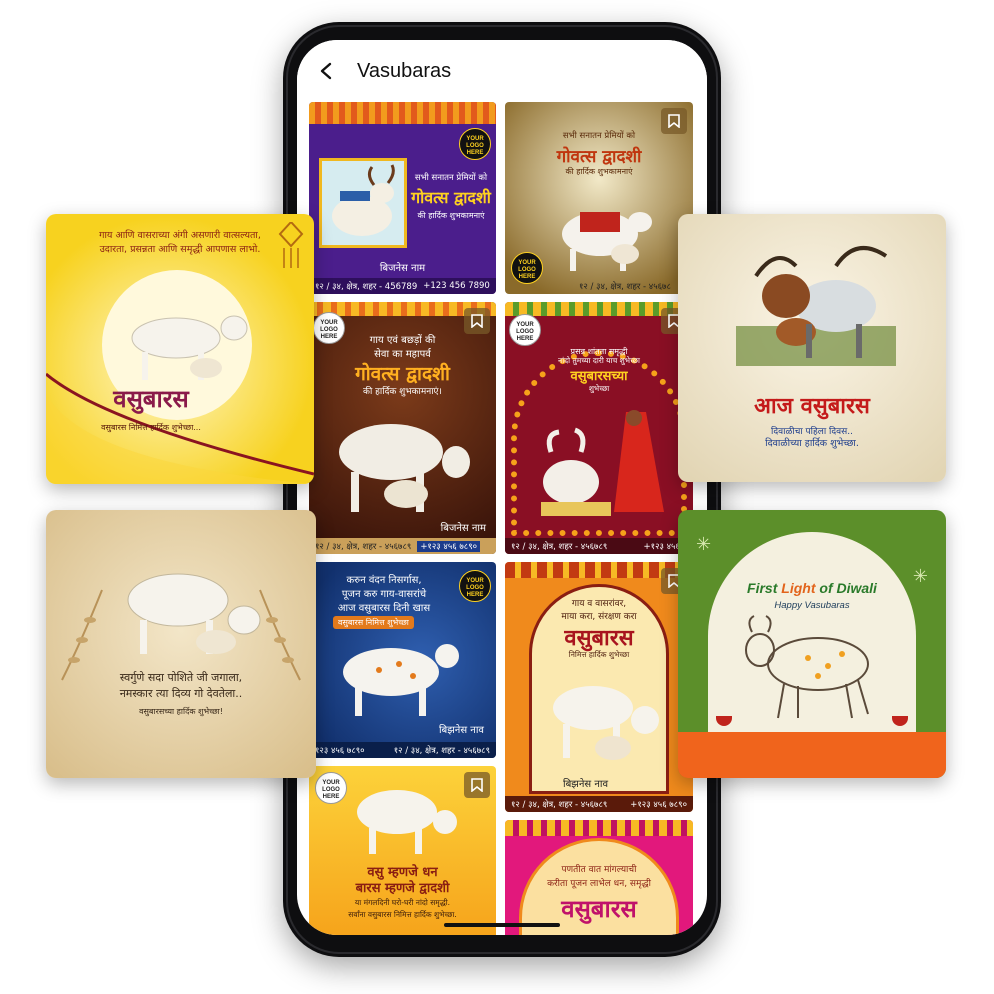 Image resolution: width=994 pixels, height=994 pixels. What do you see at coordinates (812, 406) in the screenshot?
I see `greeting-title: आज वसुबारस` at bounding box center [812, 406].